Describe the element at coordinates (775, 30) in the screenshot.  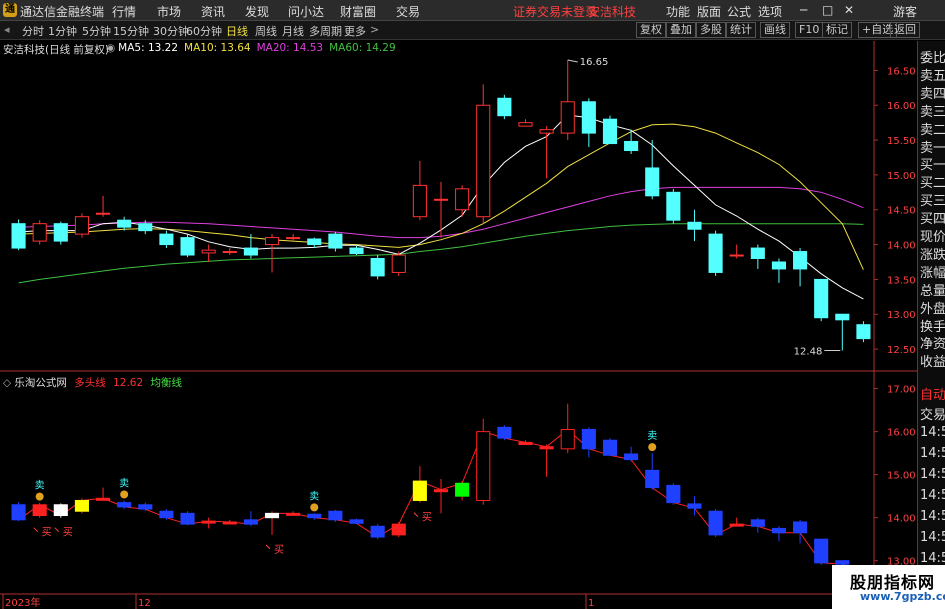
I see `toolbar-button-4: 画线` at that location.